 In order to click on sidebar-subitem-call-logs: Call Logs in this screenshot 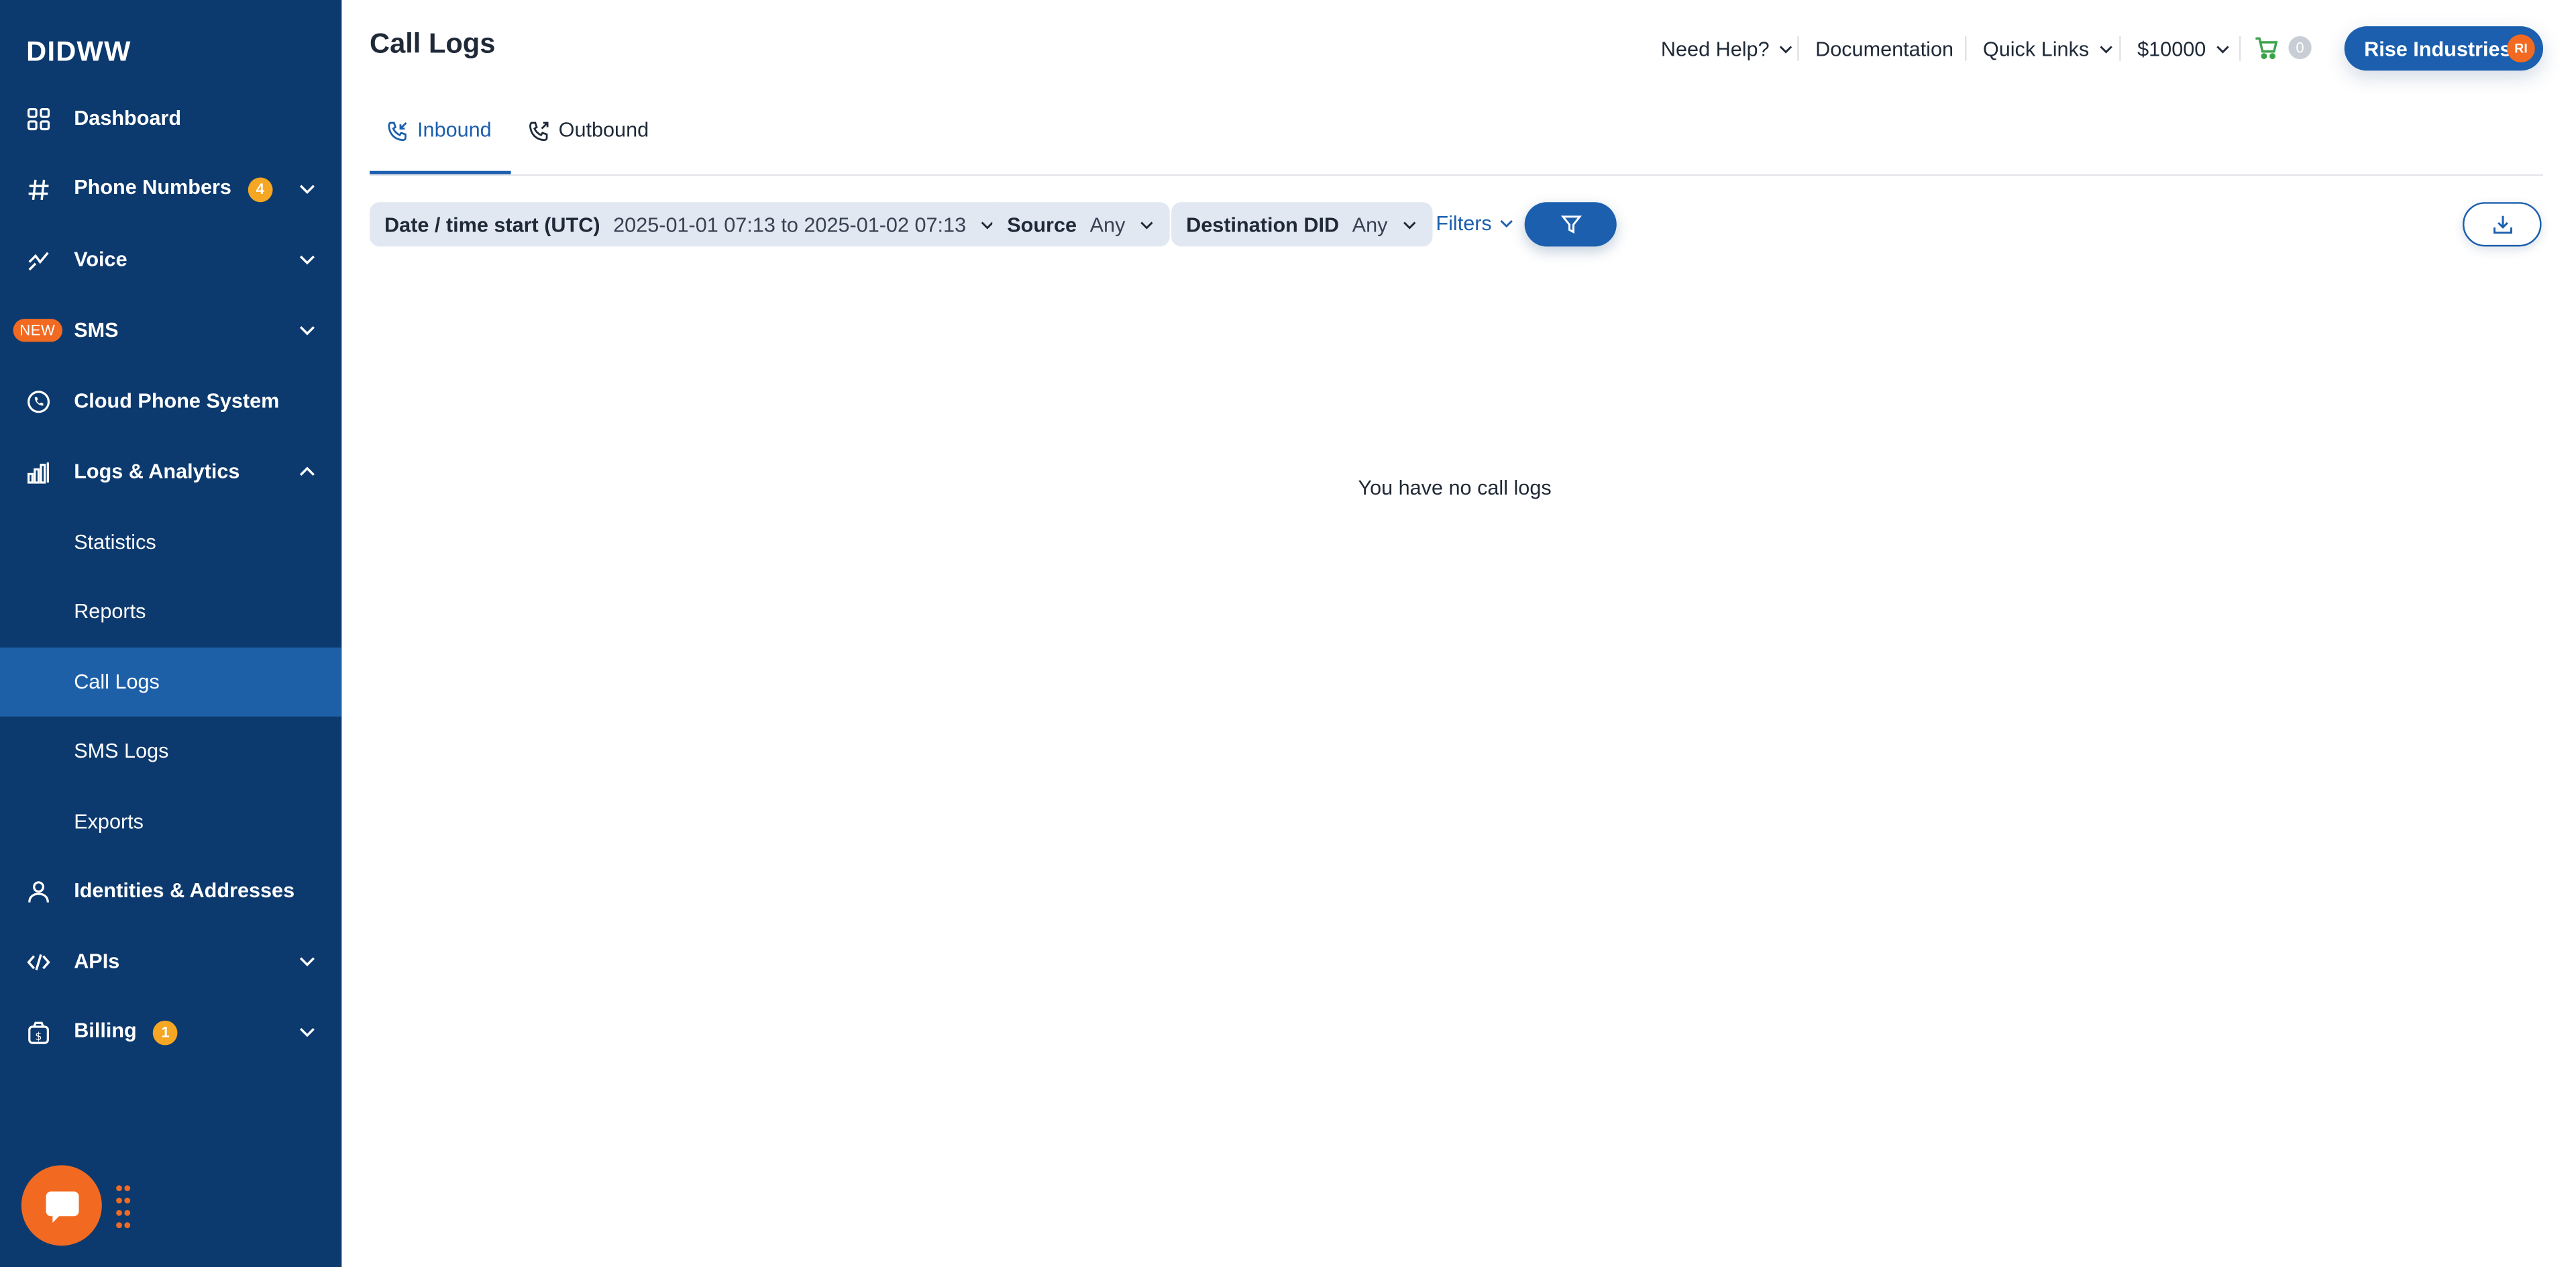, I will do `click(171, 682)`.